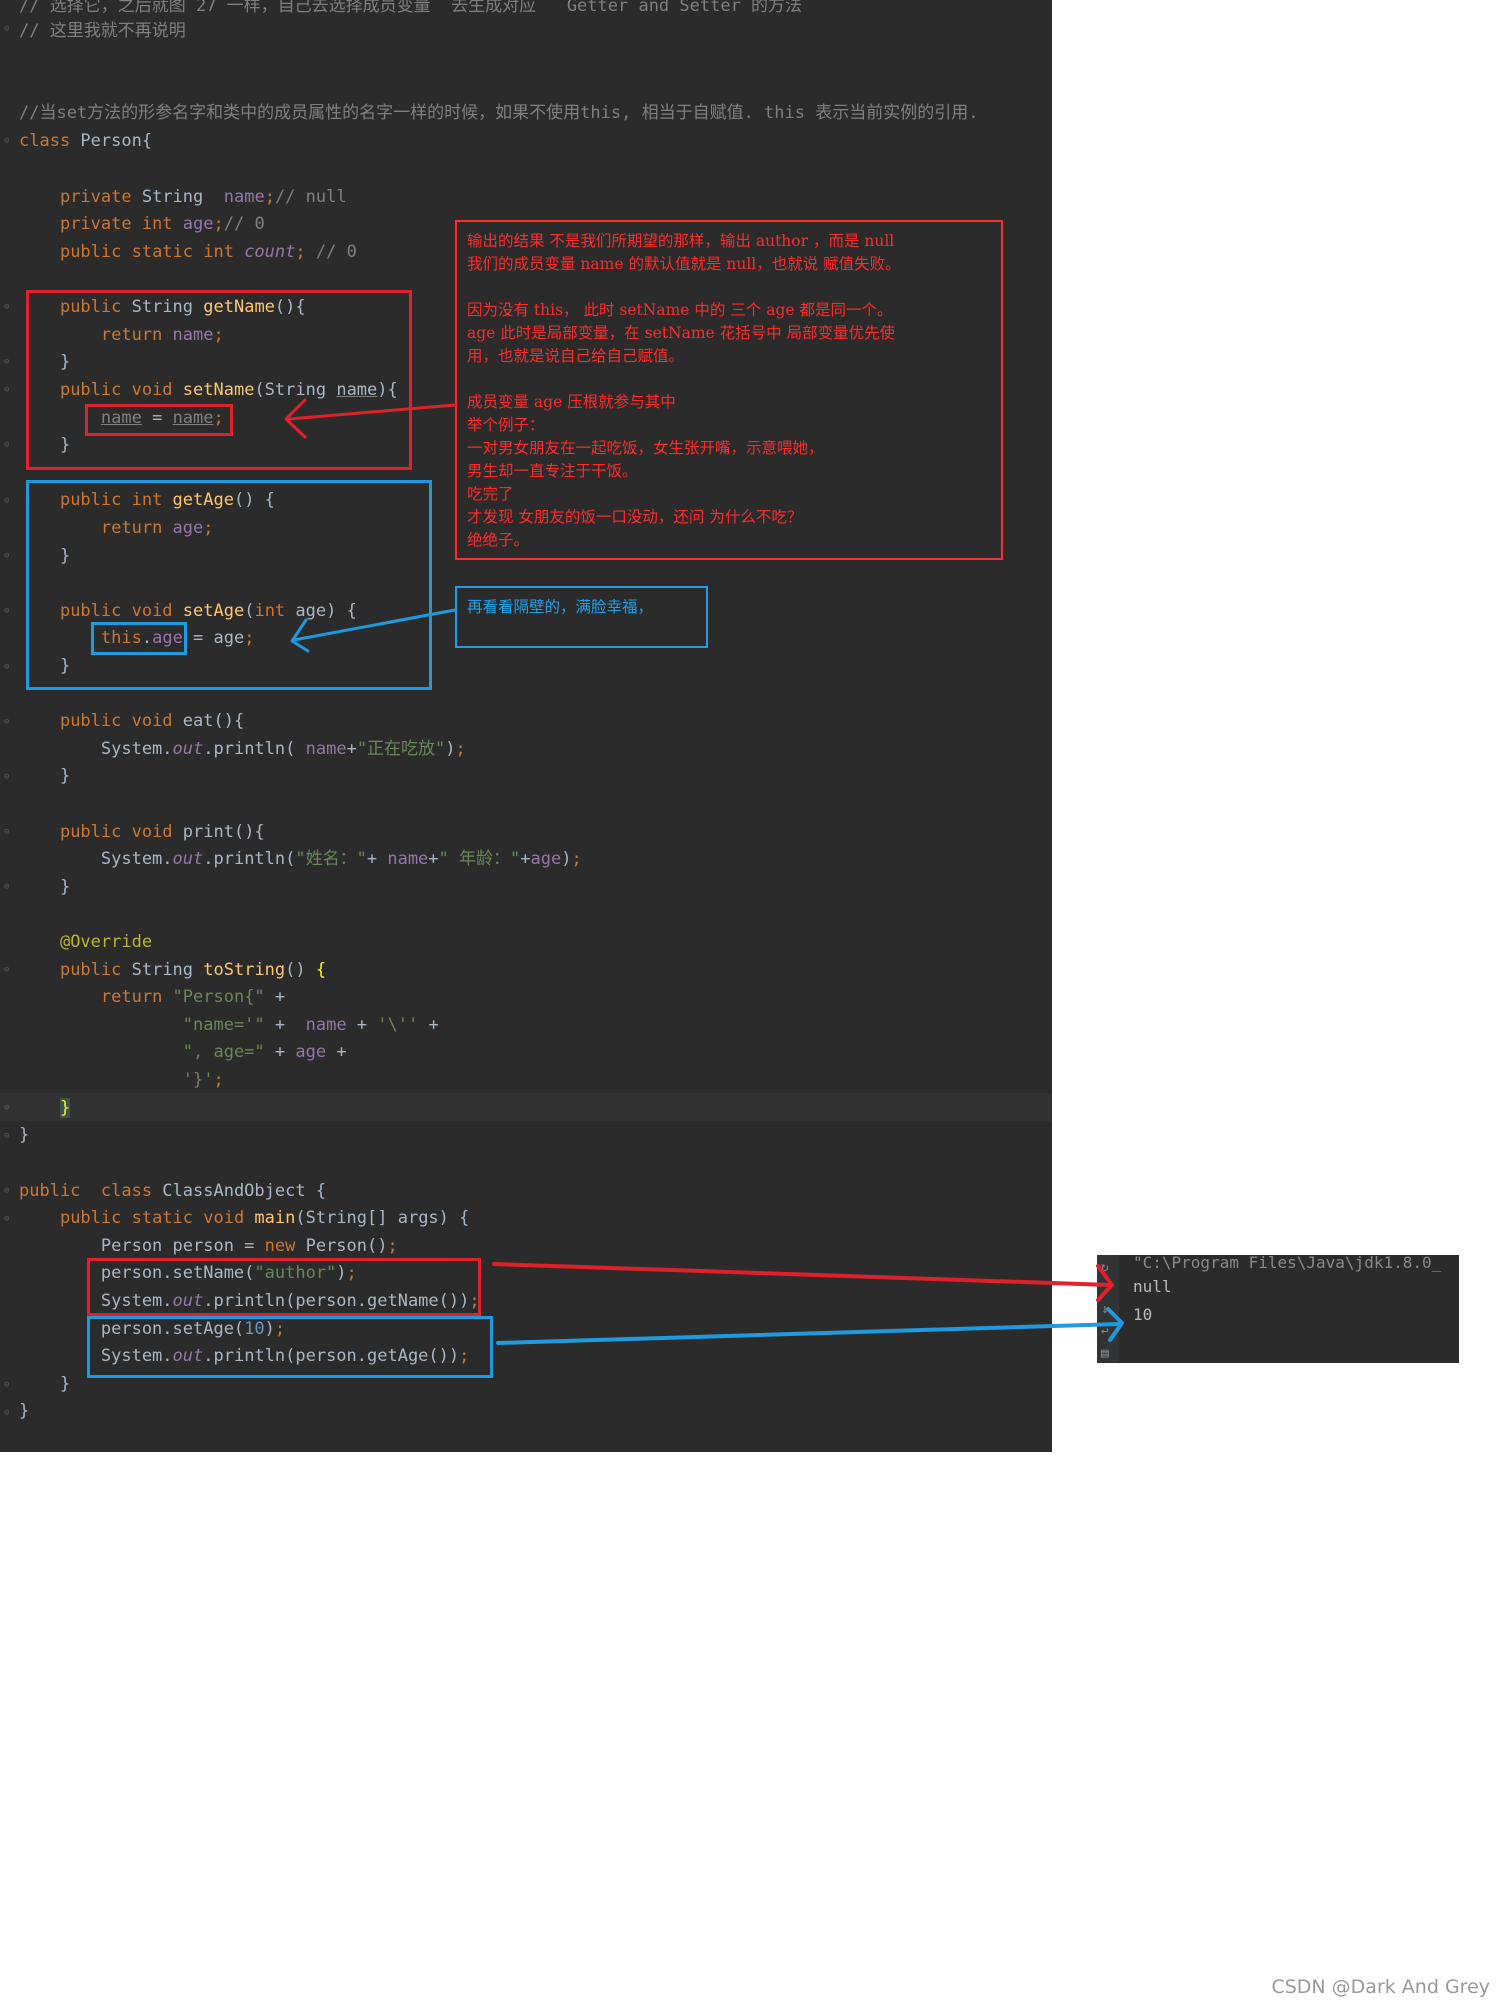 The image size is (1500, 2000). Describe the element at coordinates (526, 1107) in the screenshot. I see `current-line-highlight` at that location.